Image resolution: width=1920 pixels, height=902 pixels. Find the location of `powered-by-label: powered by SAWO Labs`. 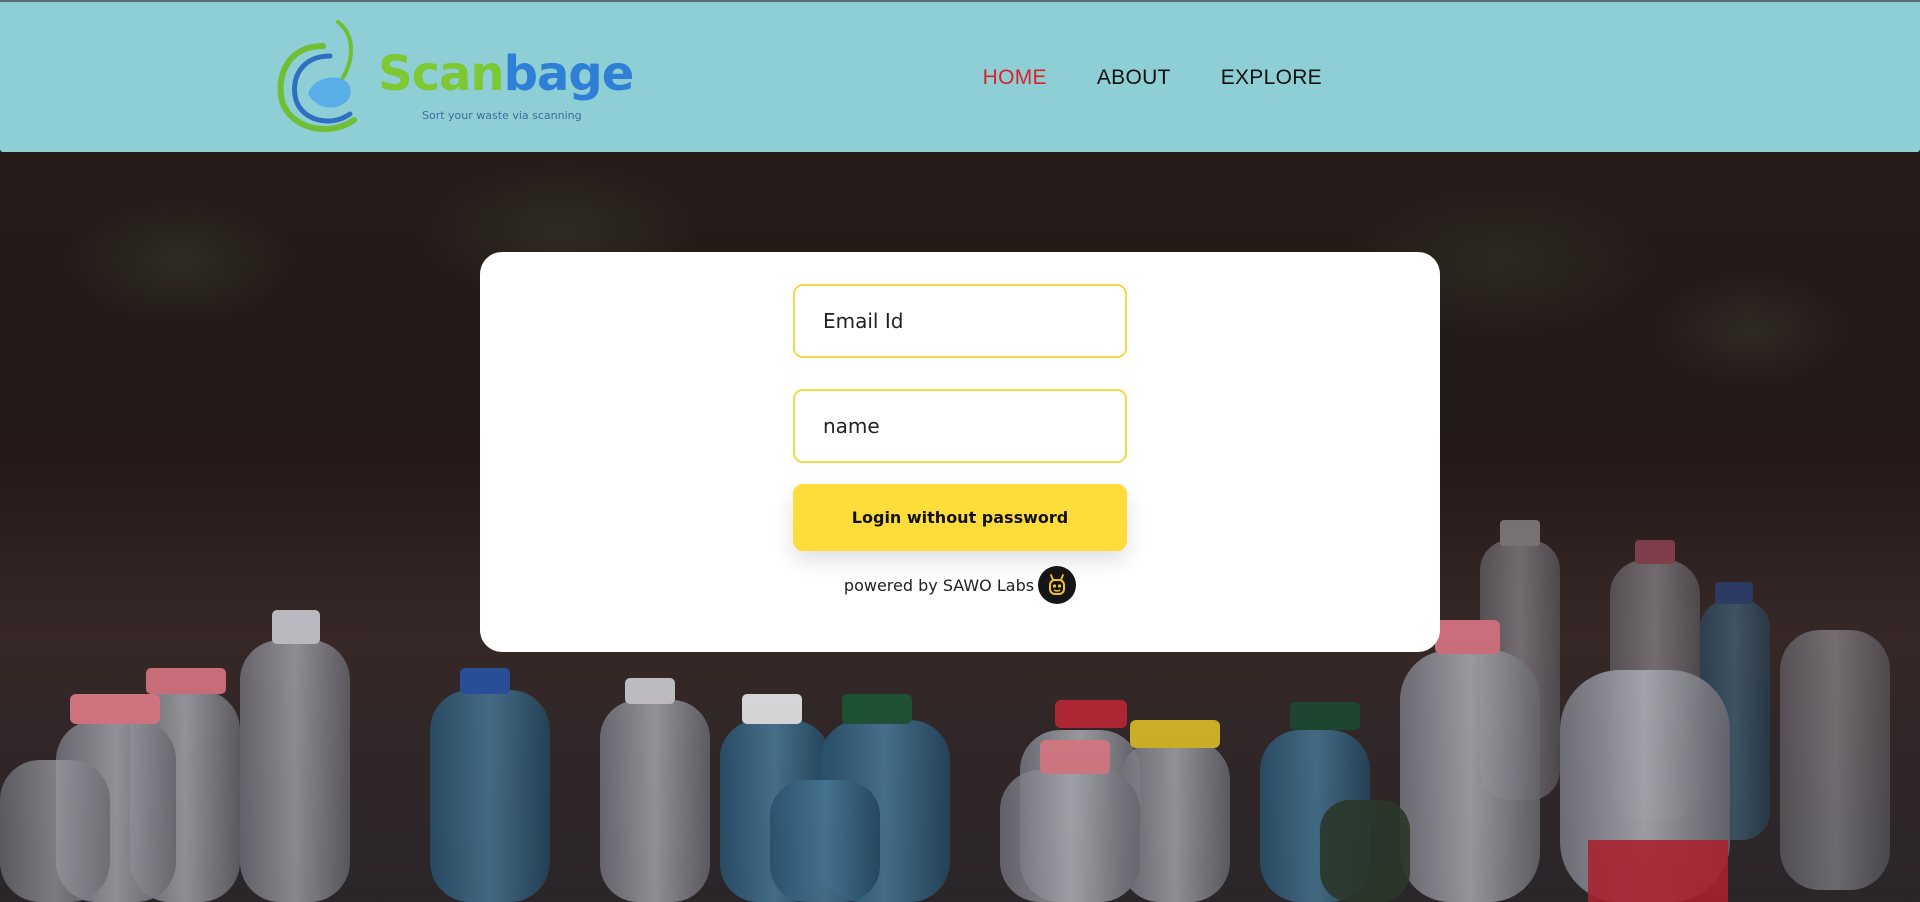

powered-by-label: powered by SAWO Labs is located at coordinates (939, 585).